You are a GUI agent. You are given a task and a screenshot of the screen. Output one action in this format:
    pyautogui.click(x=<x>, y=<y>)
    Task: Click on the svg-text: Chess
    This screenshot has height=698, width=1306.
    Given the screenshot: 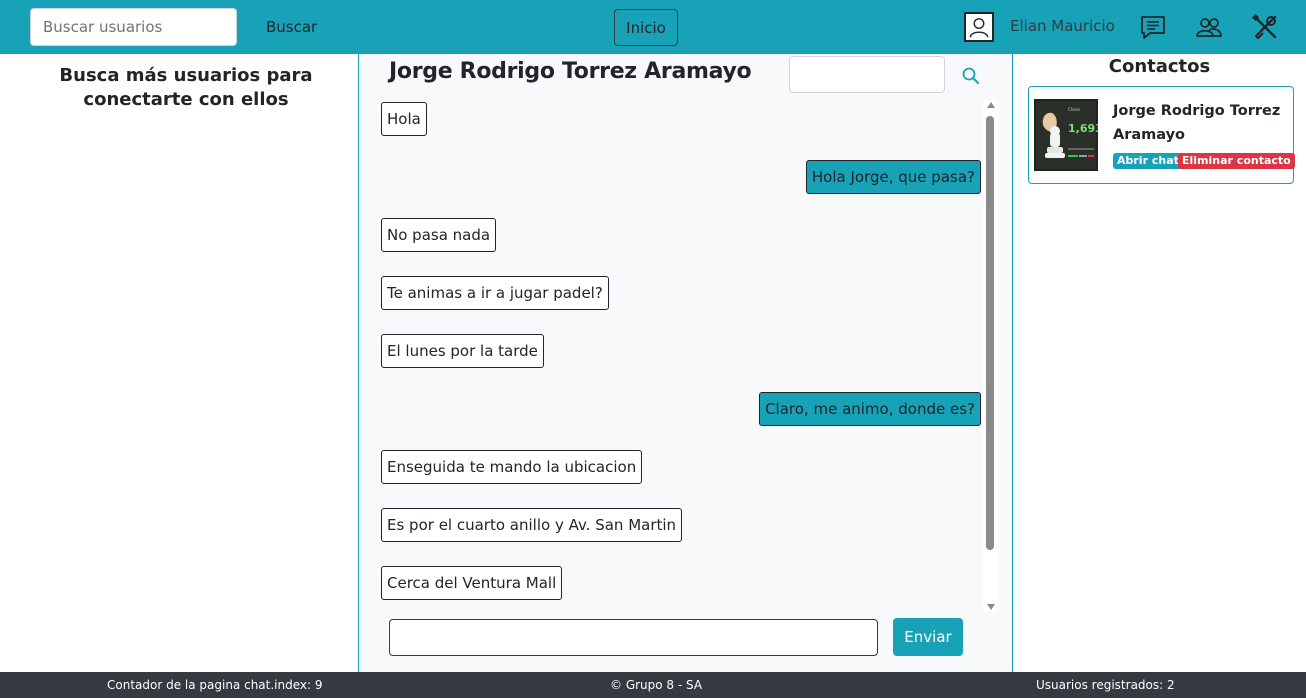 What is the action you would take?
    pyautogui.click(x=1074, y=109)
    